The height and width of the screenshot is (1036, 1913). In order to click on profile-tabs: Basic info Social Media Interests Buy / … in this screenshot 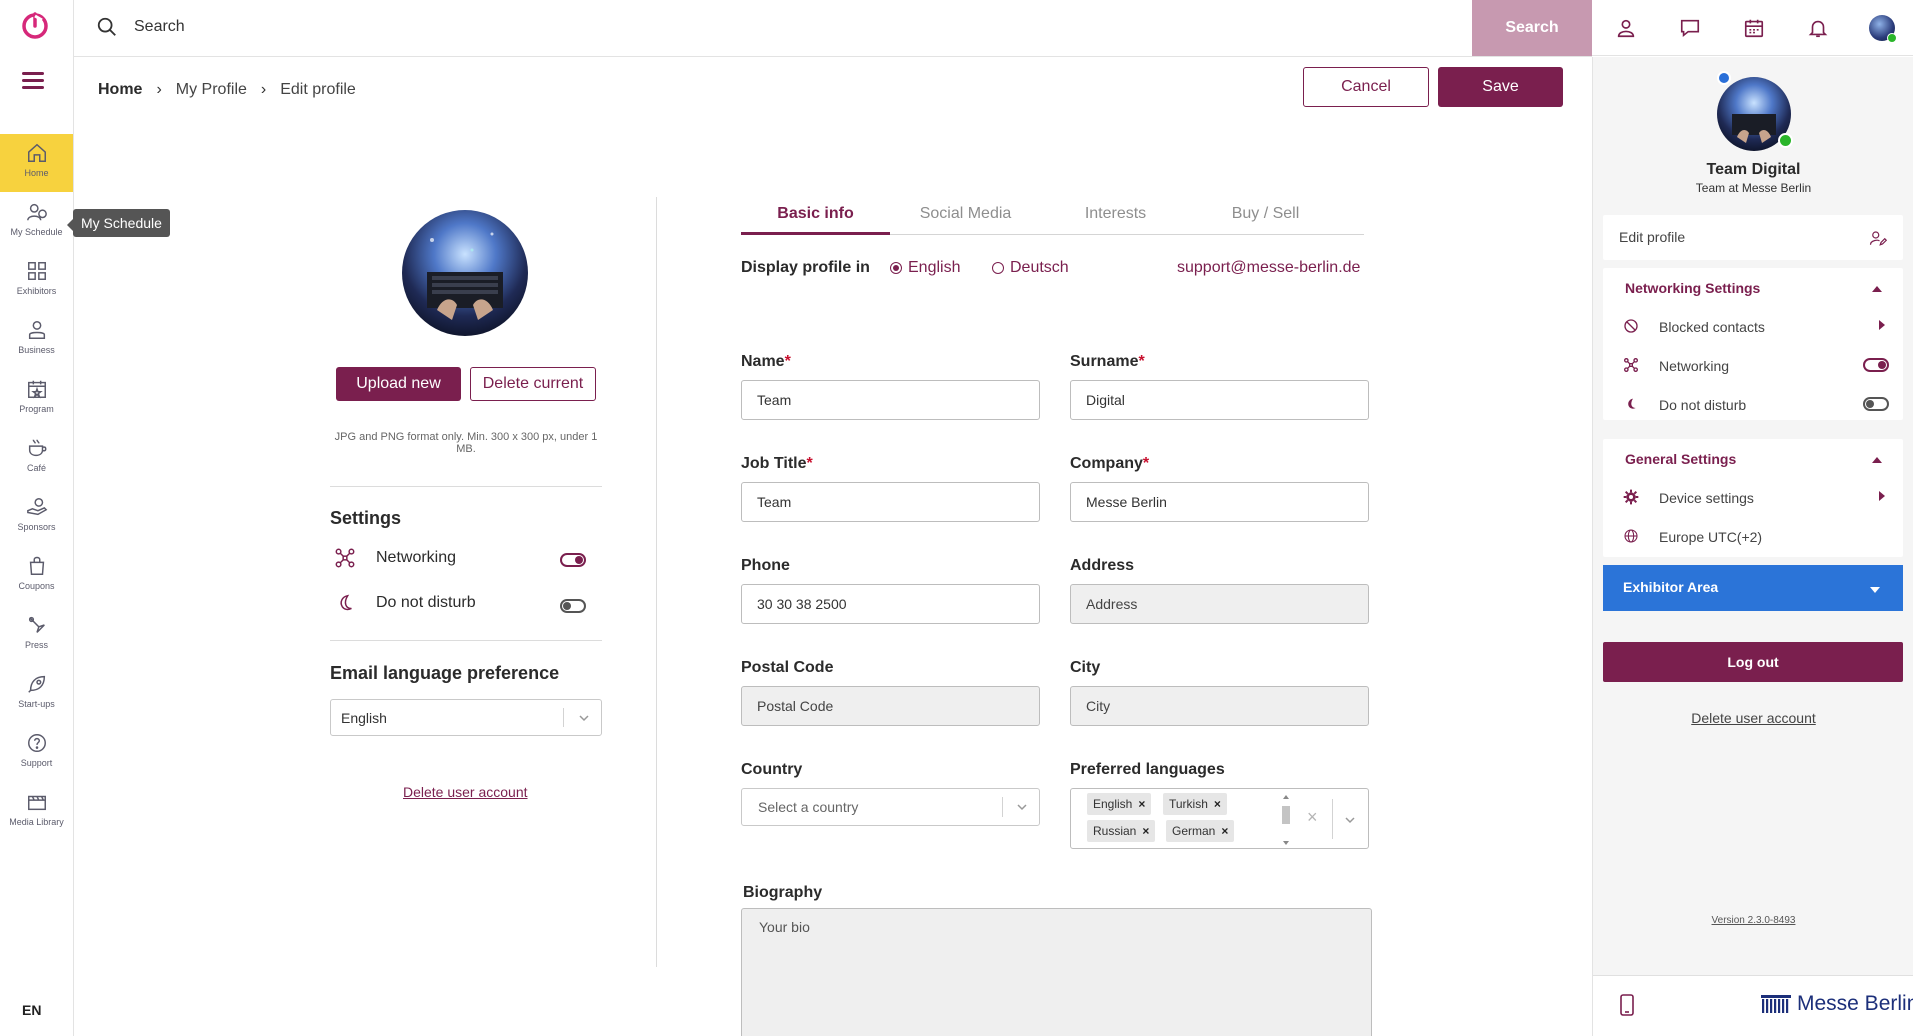, I will do `click(1052, 216)`.